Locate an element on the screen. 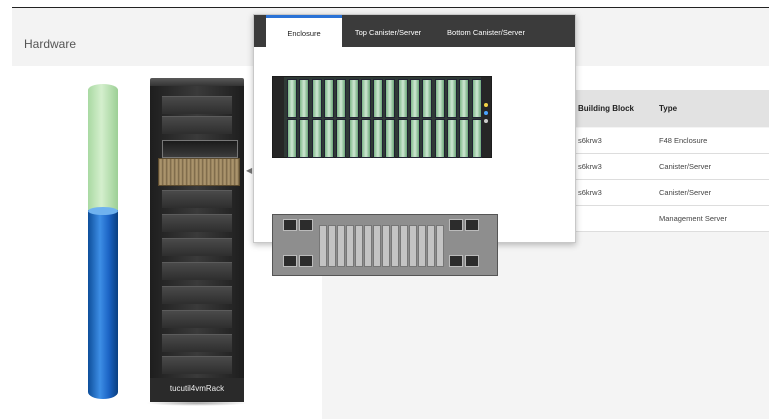 Image resolution: width=769 pixels, height=419 pixels. rack-server-selected is located at coordinates (199, 163).